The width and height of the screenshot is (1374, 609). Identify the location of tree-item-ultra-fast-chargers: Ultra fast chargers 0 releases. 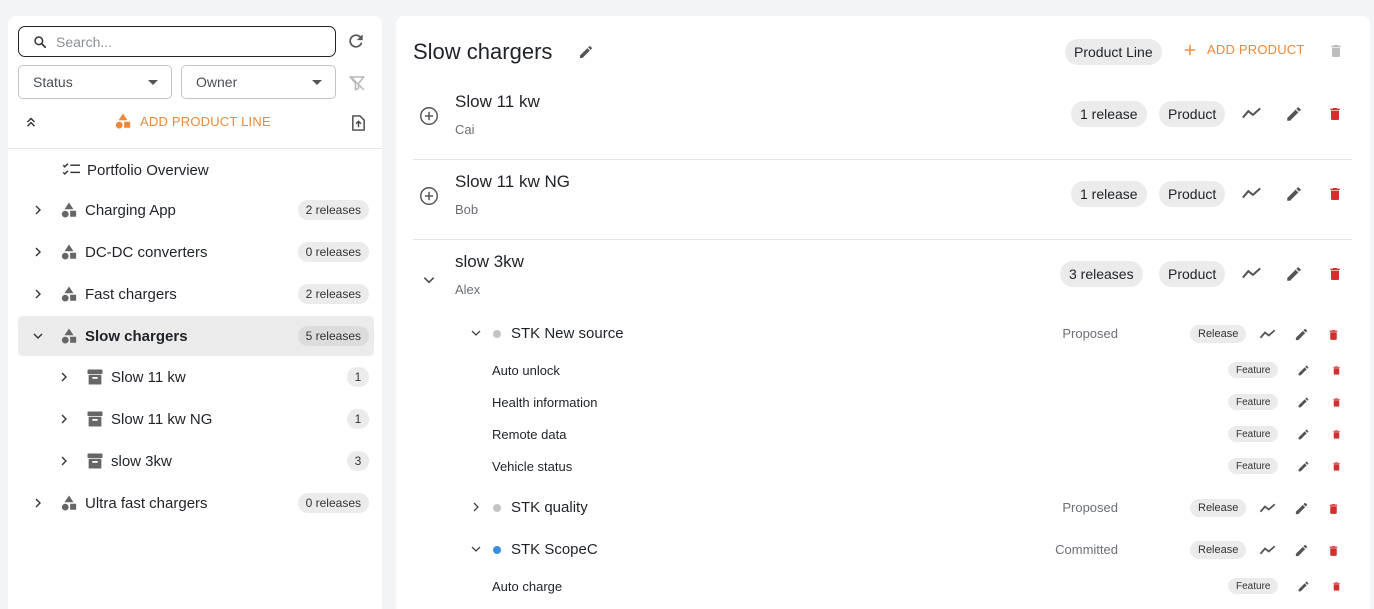
(196, 503).